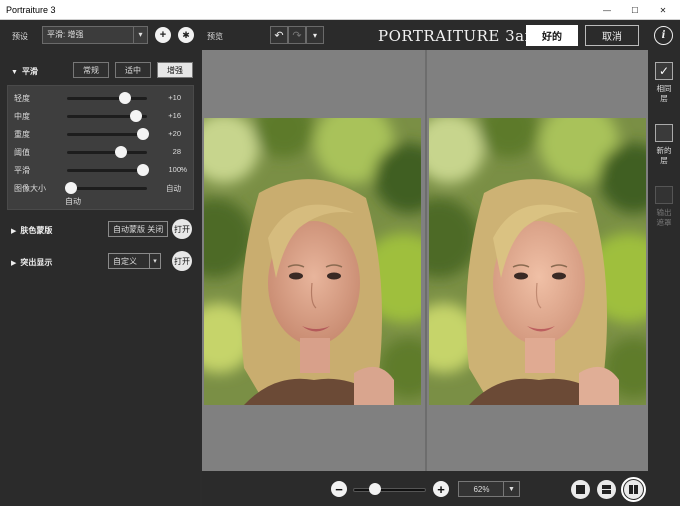 This screenshot has width=680, height=506. What do you see at coordinates (664, 222) in the screenshot?
I see `label-line: 遮罩` at bounding box center [664, 222].